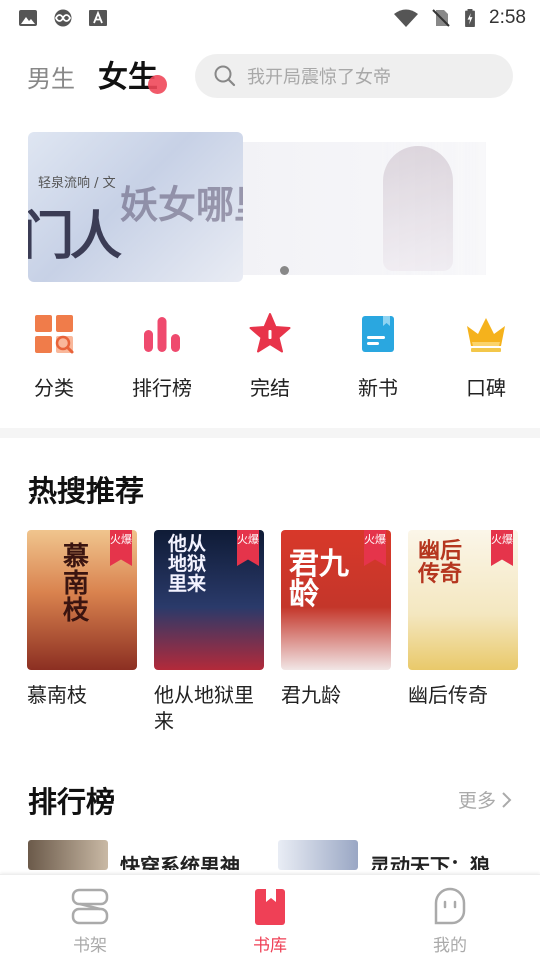 The height and width of the screenshot is (960, 540). Describe the element at coordinates (28, 18) in the screenshot. I see `image-icon` at that location.